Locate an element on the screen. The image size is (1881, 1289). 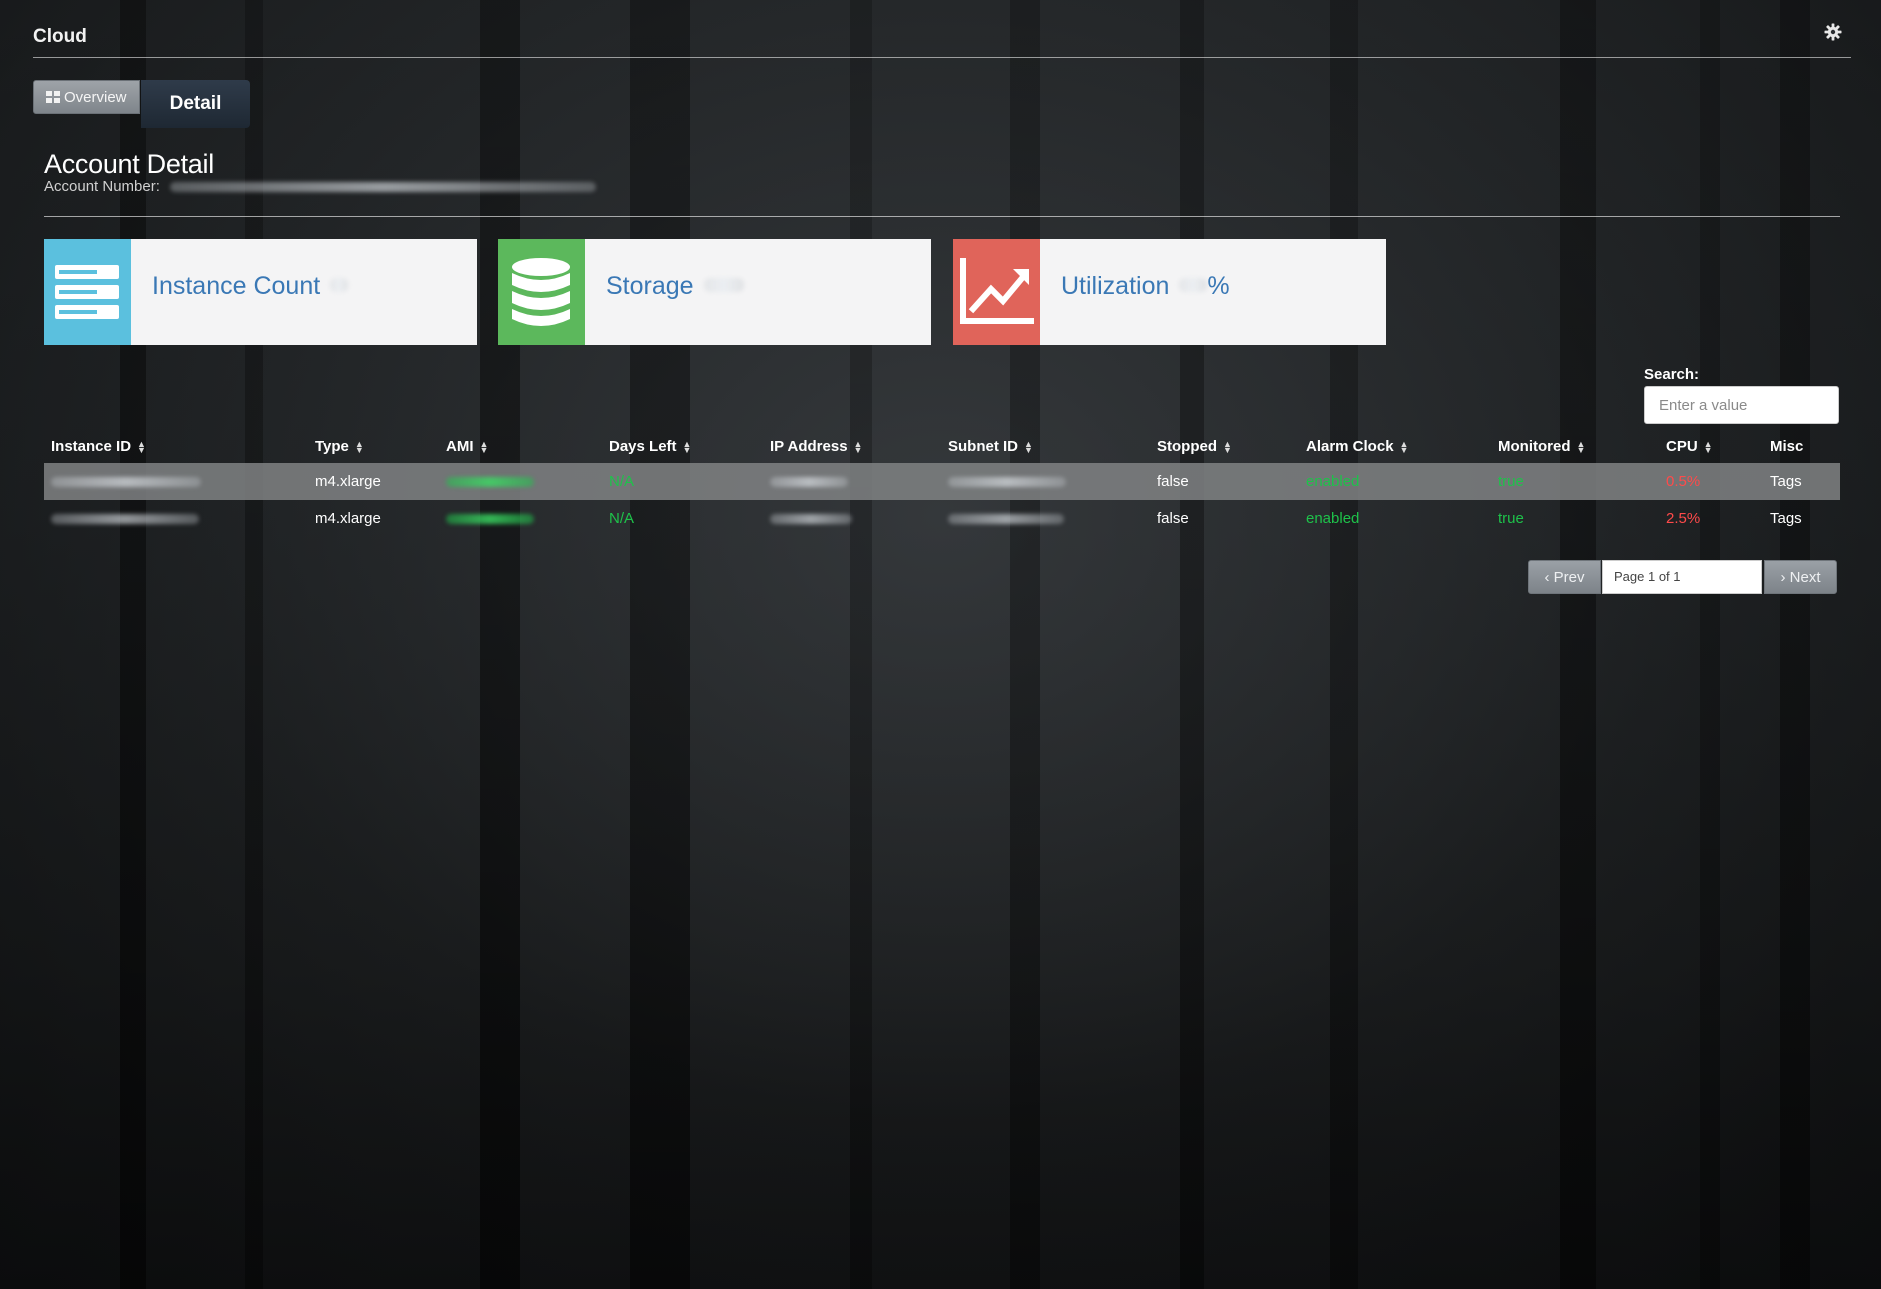
tab-overview: Overview is located at coordinates (86, 97).